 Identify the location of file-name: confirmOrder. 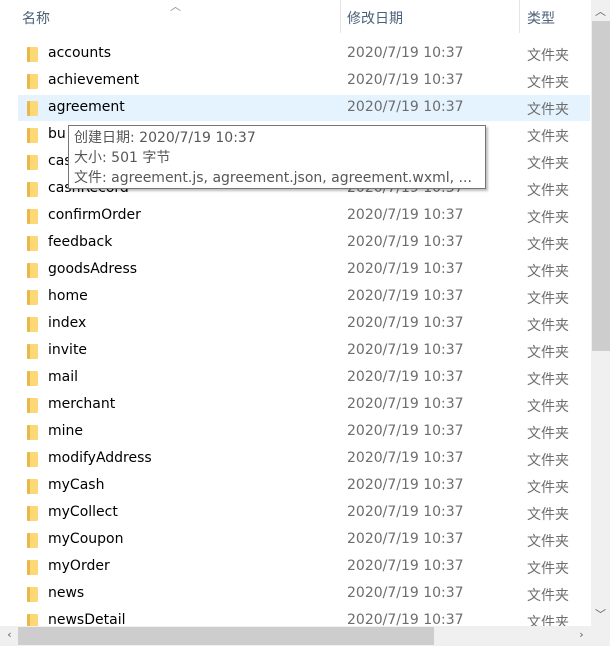
(94, 215).